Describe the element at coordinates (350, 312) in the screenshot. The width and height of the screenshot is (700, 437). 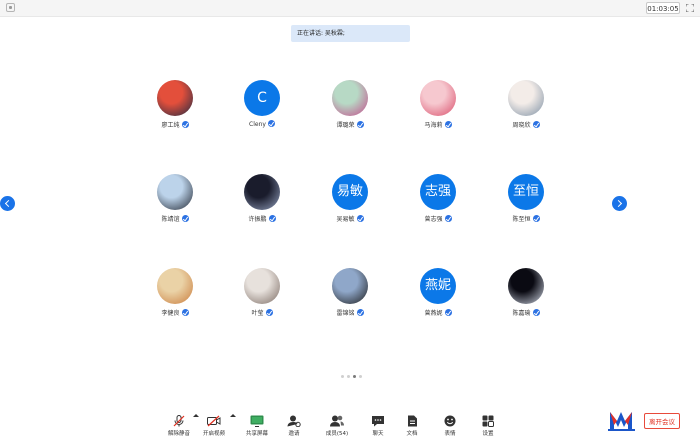
I see `participant-name-row: 雷锦铭` at that location.